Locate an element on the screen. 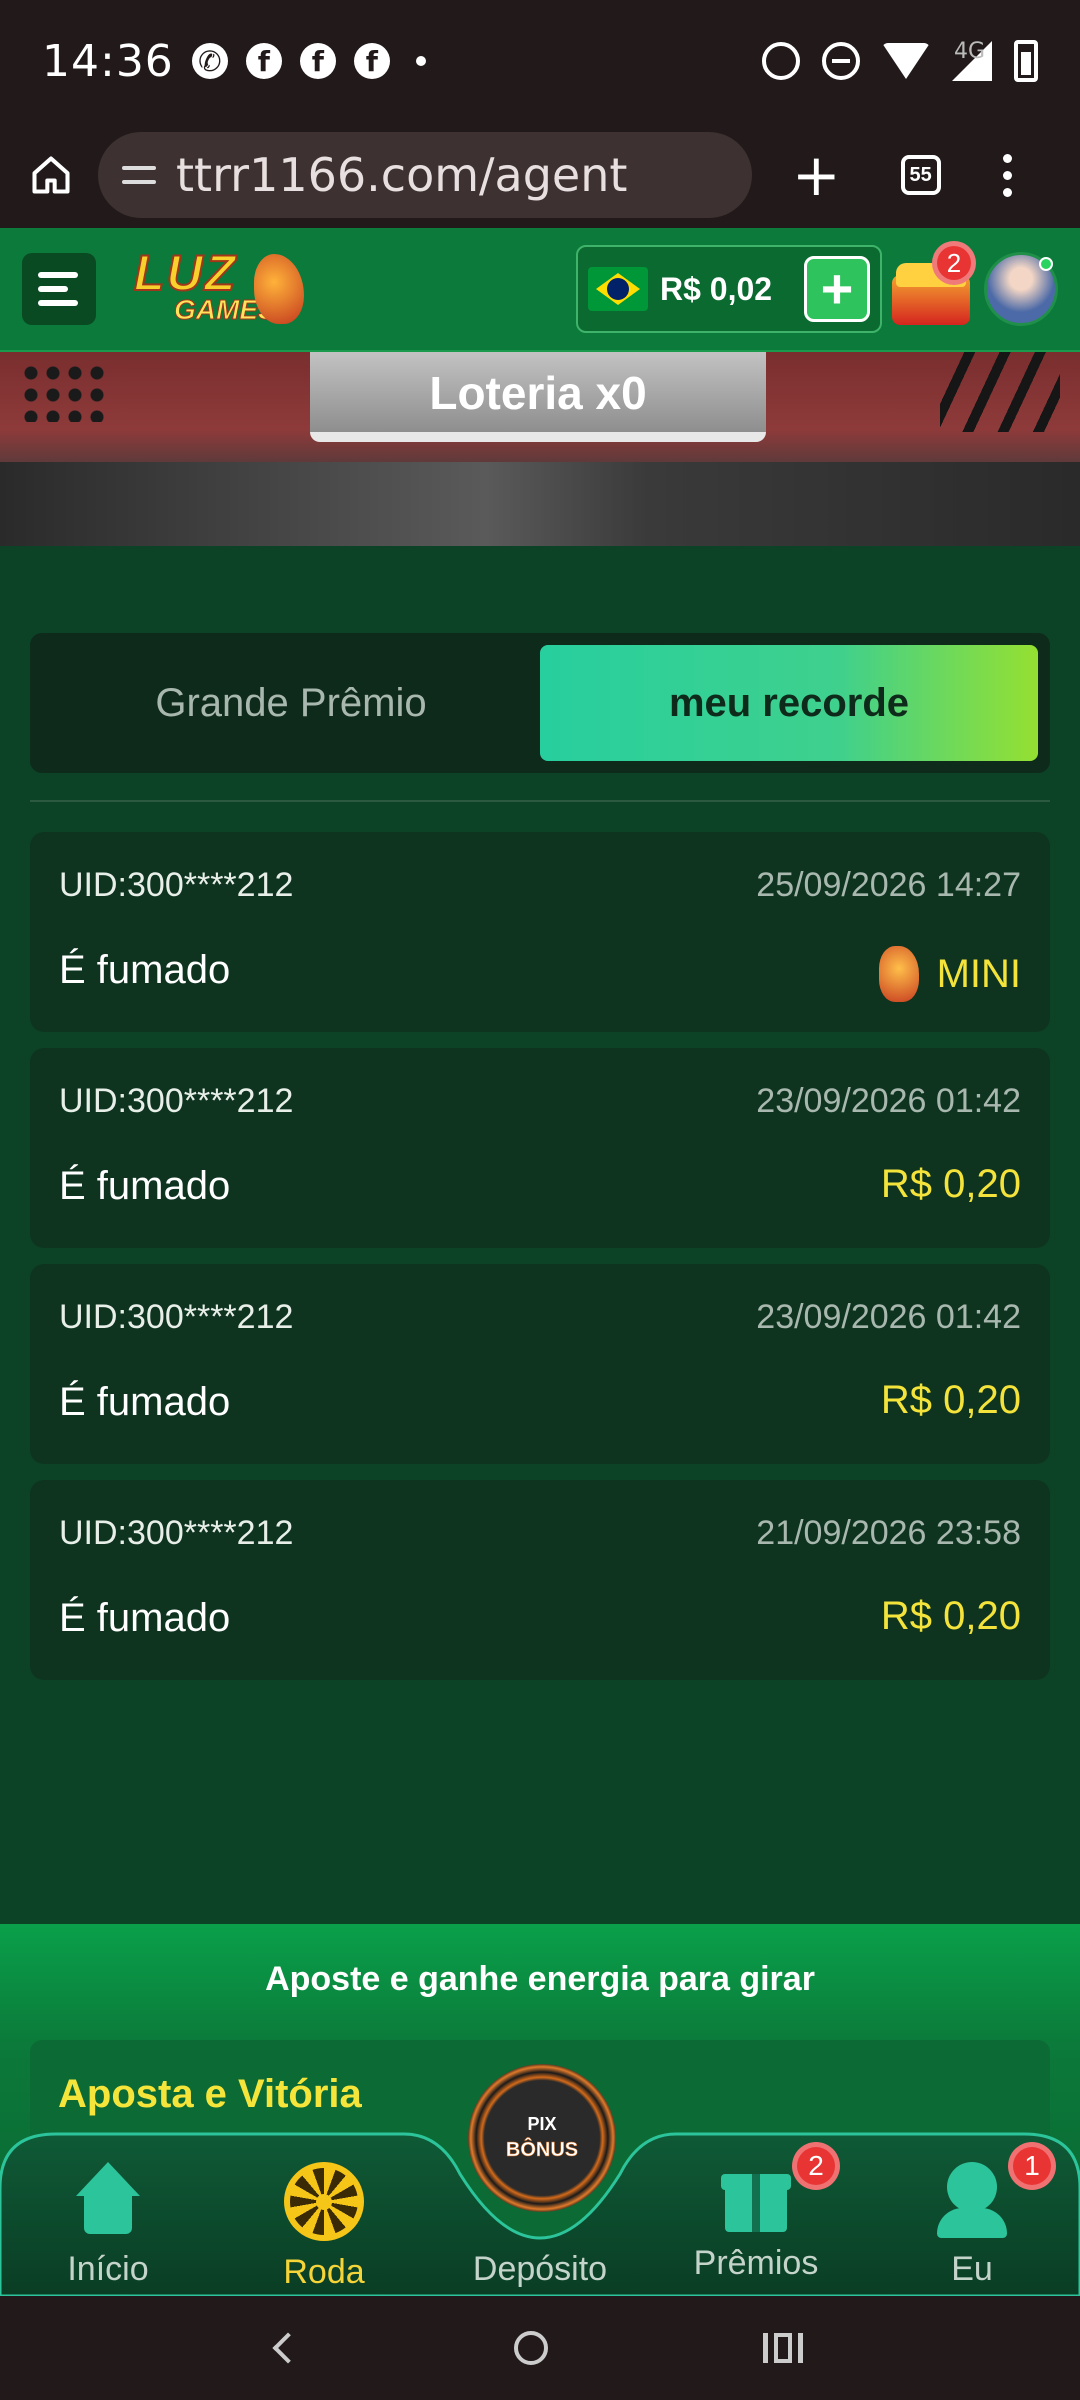 This screenshot has width=1080, height=2400. brazil-flag-icon is located at coordinates (618, 289).